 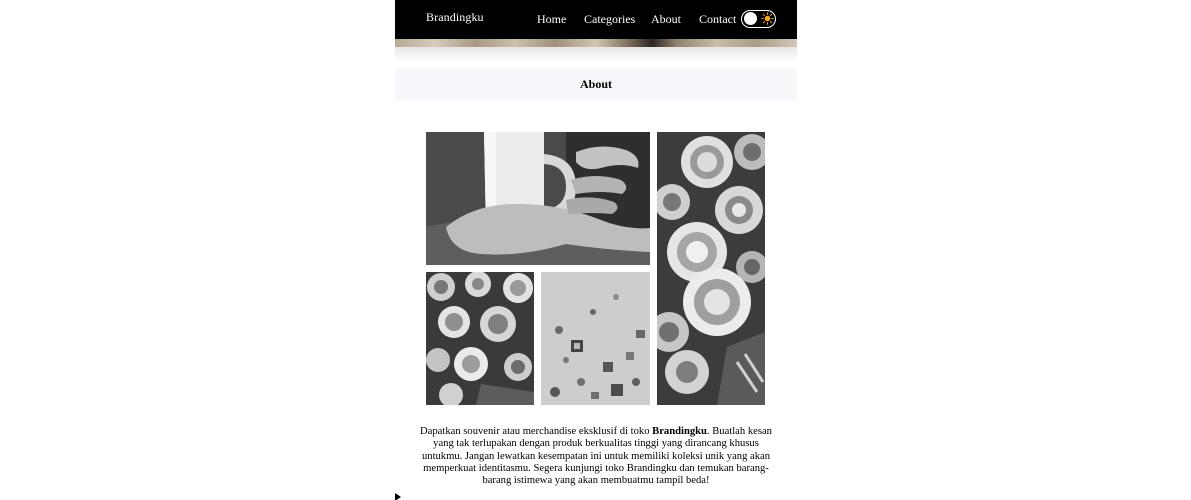 What do you see at coordinates (758, 19) in the screenshot?
I see `theme-toggle` at bounding box center [758, 19].